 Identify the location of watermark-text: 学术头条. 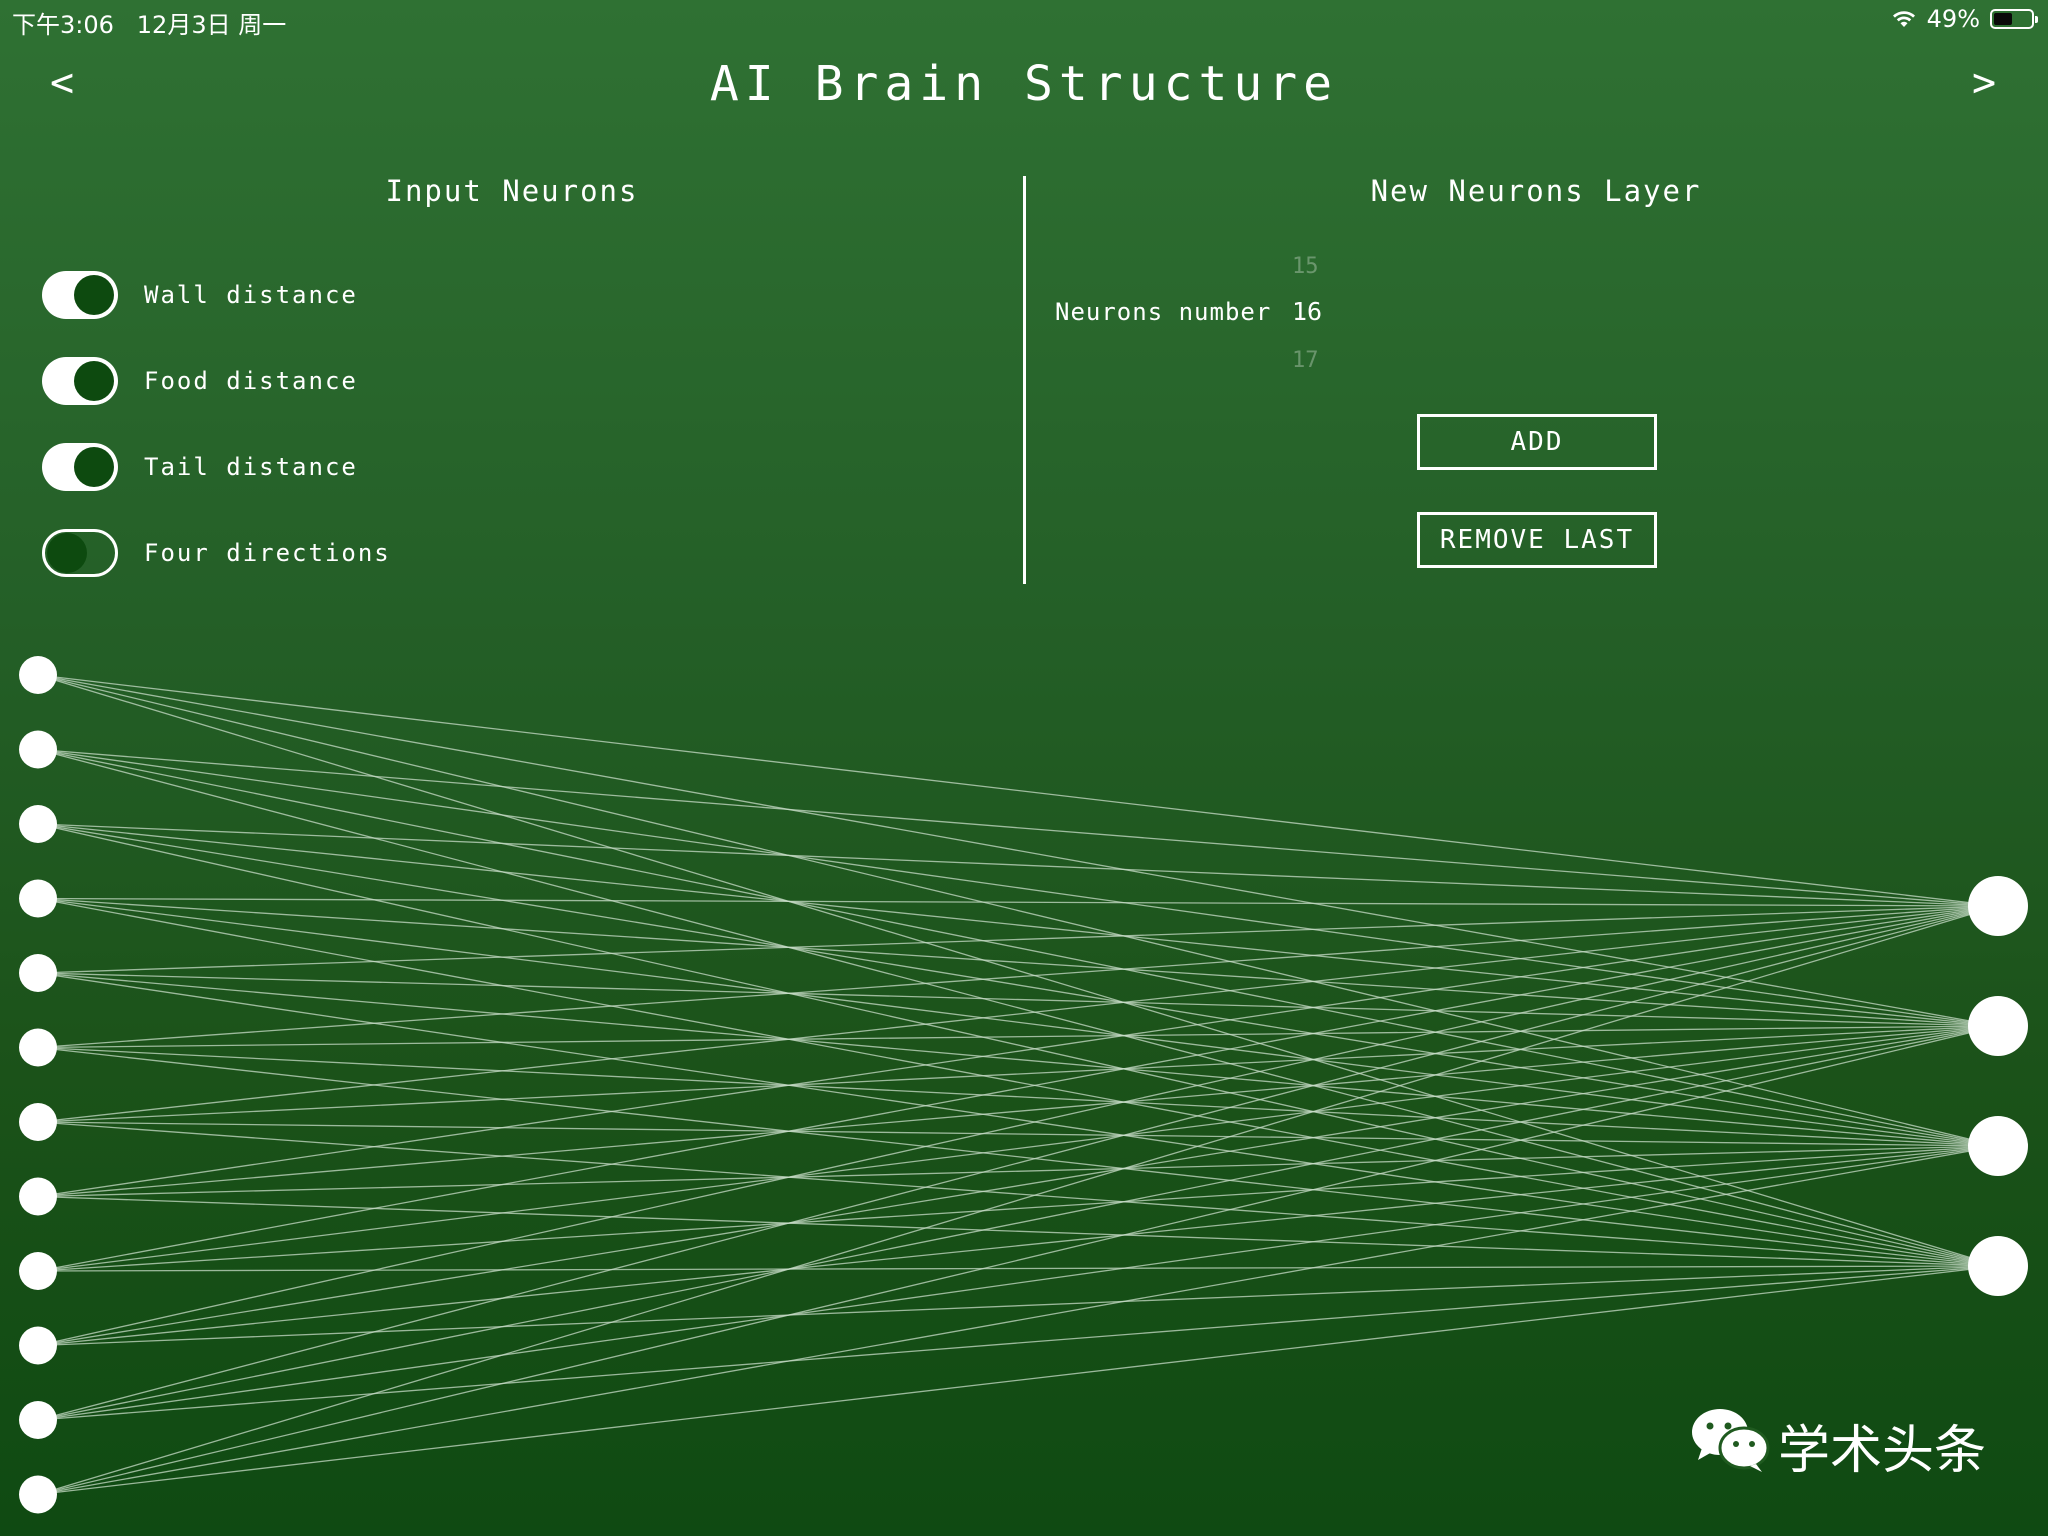
(1882, 1451).